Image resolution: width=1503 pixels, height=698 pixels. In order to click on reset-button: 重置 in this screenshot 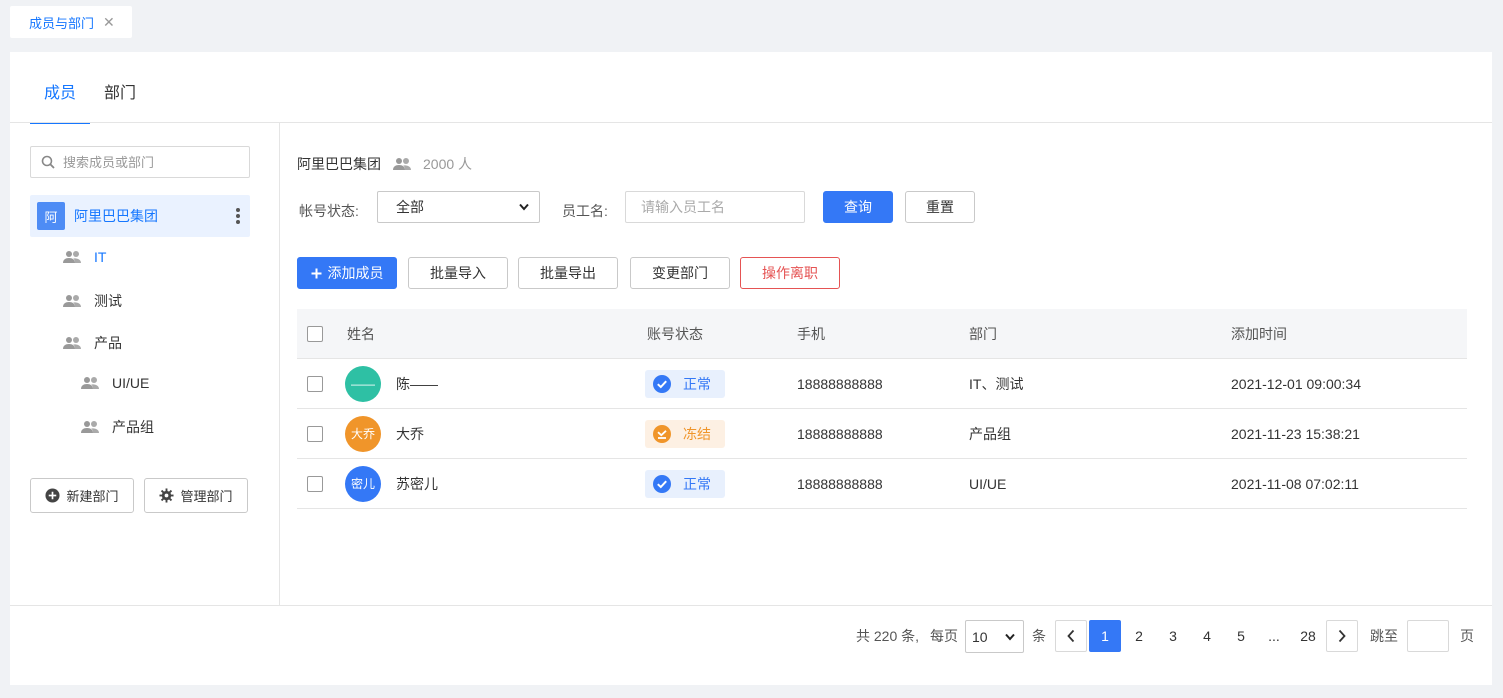, I will do `click(940, 207)`.